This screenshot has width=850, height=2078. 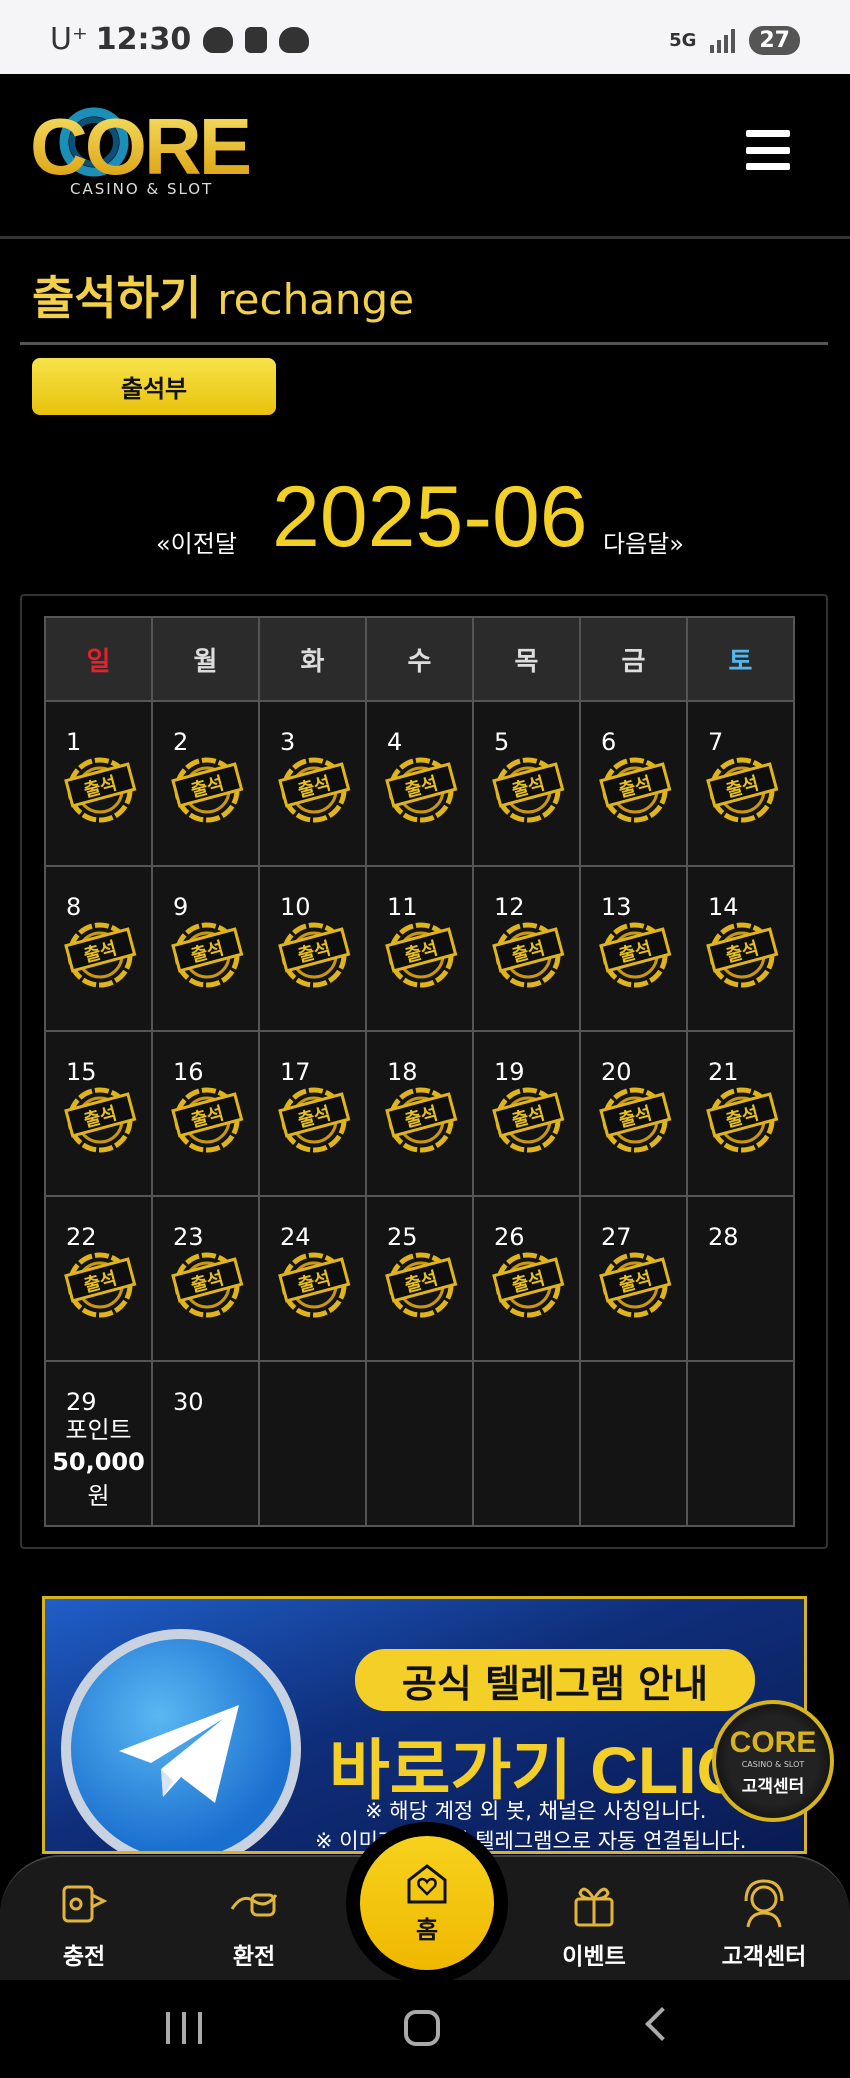 I want to click on banner-note-1: ※ 해당 계정 외 봇, 채널은 사칭입니다., so click(x=536, y=1811).